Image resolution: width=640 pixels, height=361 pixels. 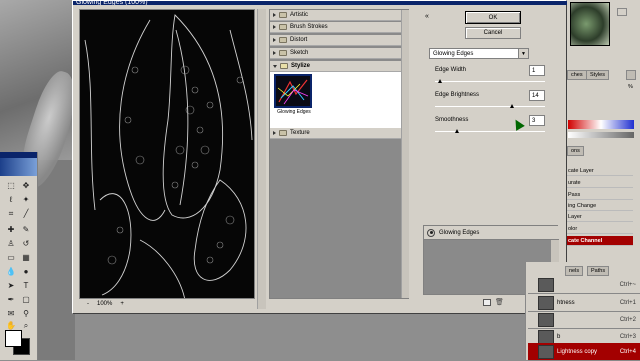 I want to click on chevron-down-icon: ▼, so click(x=523, y=53).